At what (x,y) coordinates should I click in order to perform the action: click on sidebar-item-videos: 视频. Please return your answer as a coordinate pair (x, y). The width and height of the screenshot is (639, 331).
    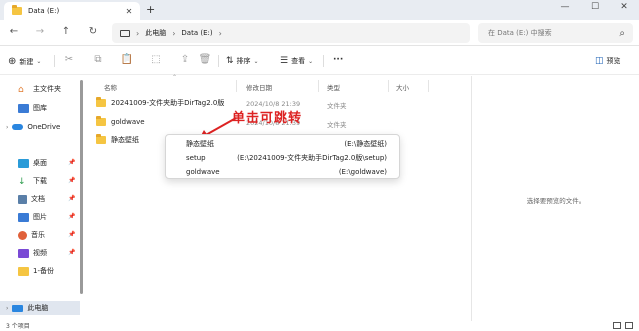
    Looking at the image, I should click on (32, 253).